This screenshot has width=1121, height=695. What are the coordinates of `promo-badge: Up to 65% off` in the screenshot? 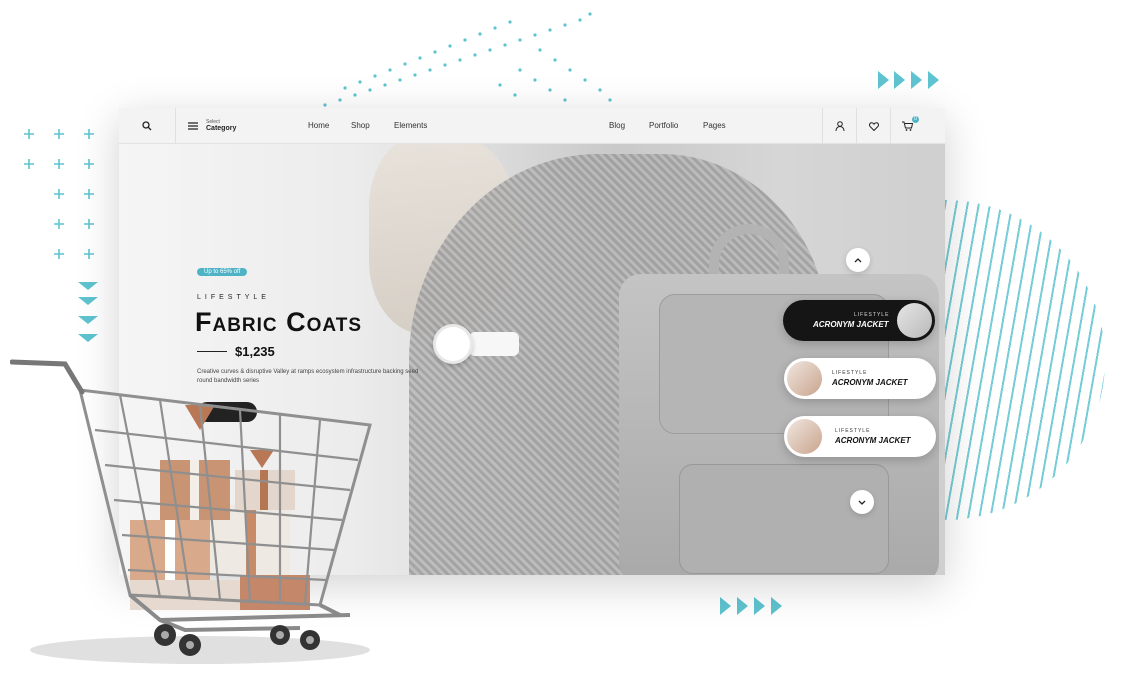 It's located at (222, 272).